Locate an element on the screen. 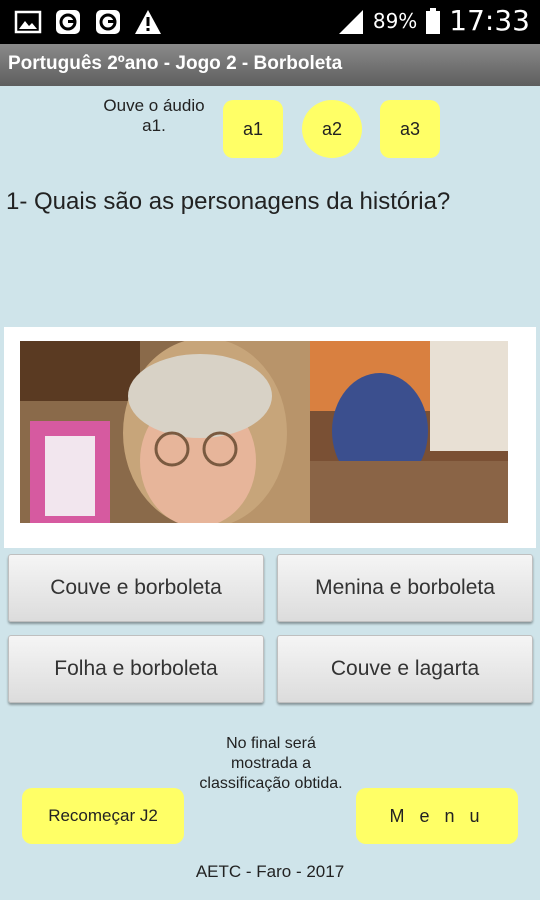 Image resolution: width=540 pixels, height=900 pixels. answer-option-3: Folha e borboleta is located at coordinates (136, 669).